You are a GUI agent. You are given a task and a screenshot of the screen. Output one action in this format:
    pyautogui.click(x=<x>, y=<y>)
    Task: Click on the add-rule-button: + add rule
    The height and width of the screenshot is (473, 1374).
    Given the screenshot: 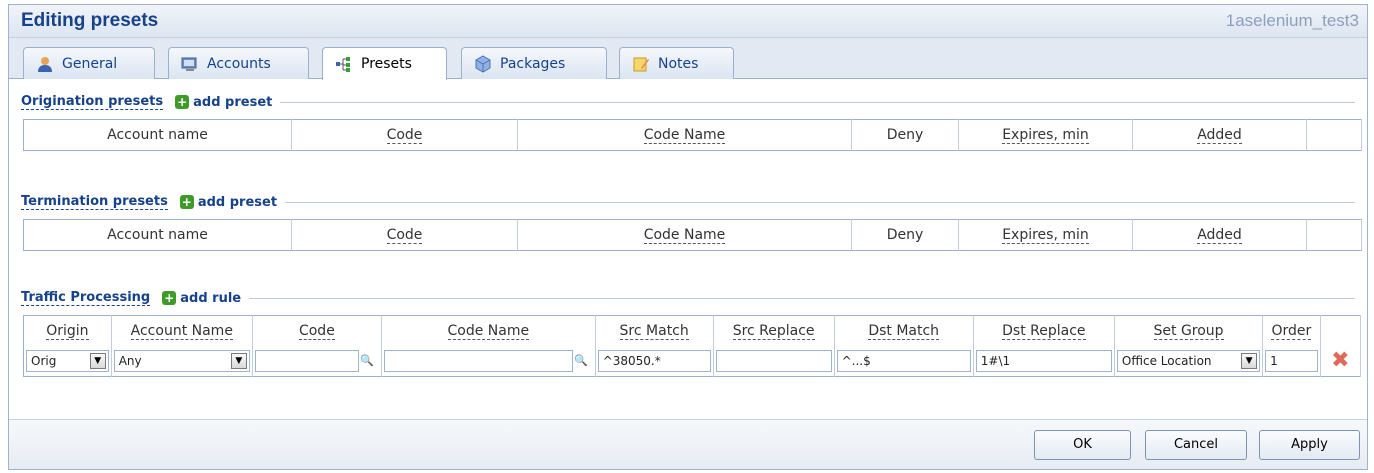 What is the action you would take?
    pyautogui.click(x=201, y=298)
    